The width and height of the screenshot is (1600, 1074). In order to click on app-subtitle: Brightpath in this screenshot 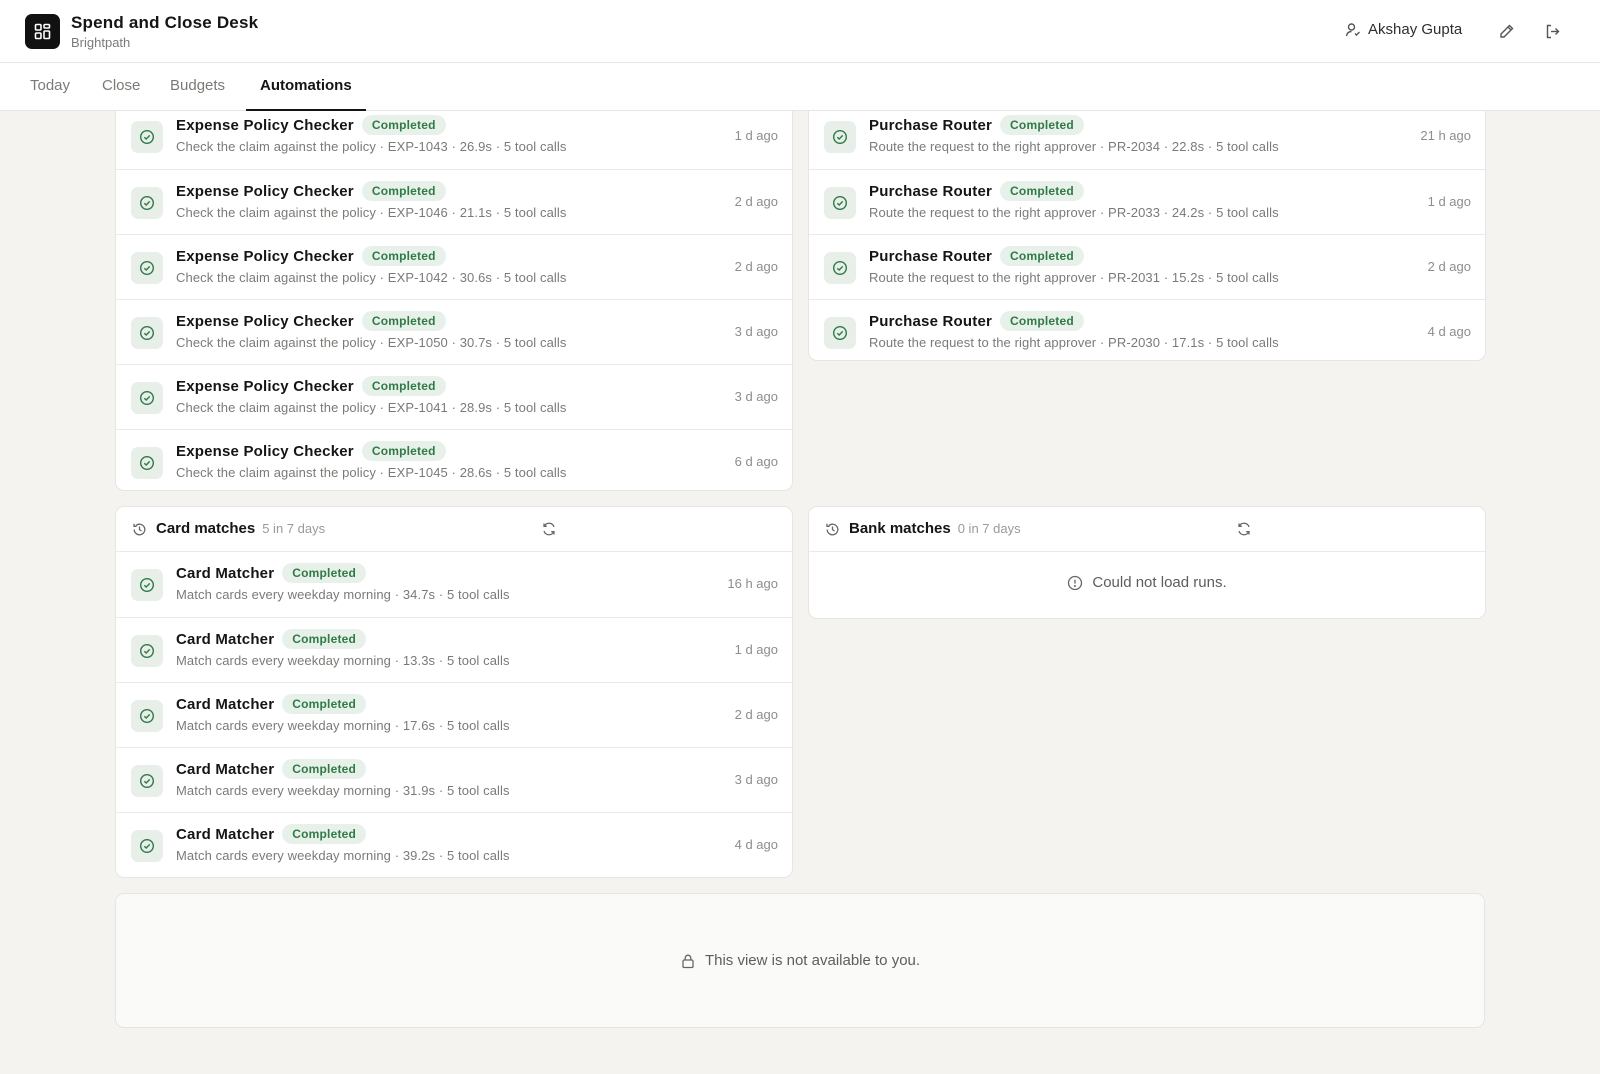, I will do `click(101, 42)`.